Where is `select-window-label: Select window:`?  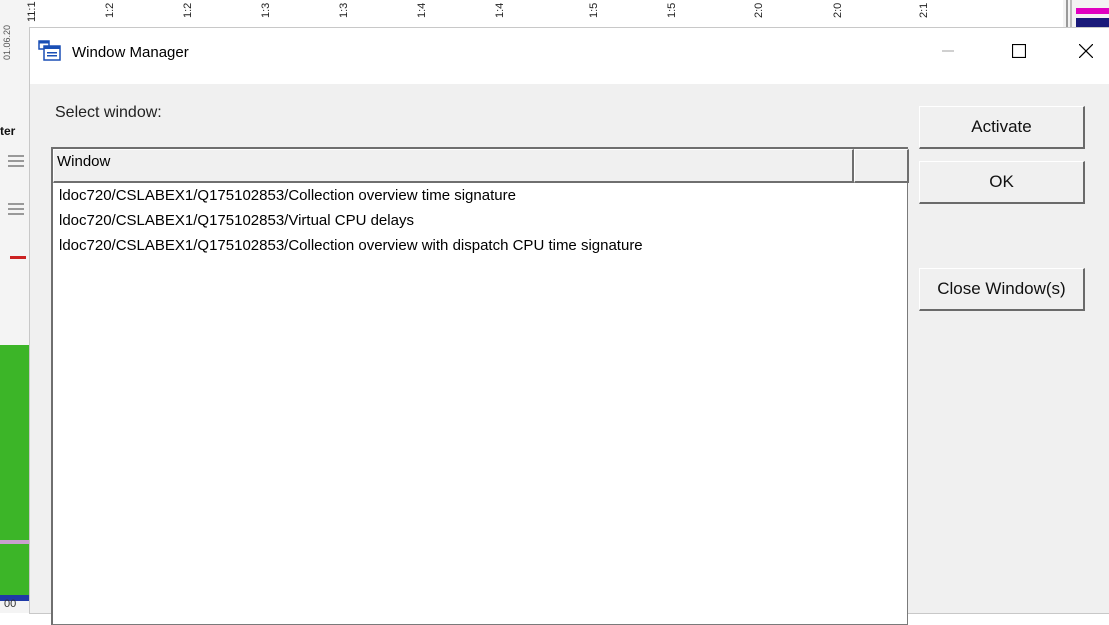 select-window-label: Select window: is located at coordinates (108, 112).